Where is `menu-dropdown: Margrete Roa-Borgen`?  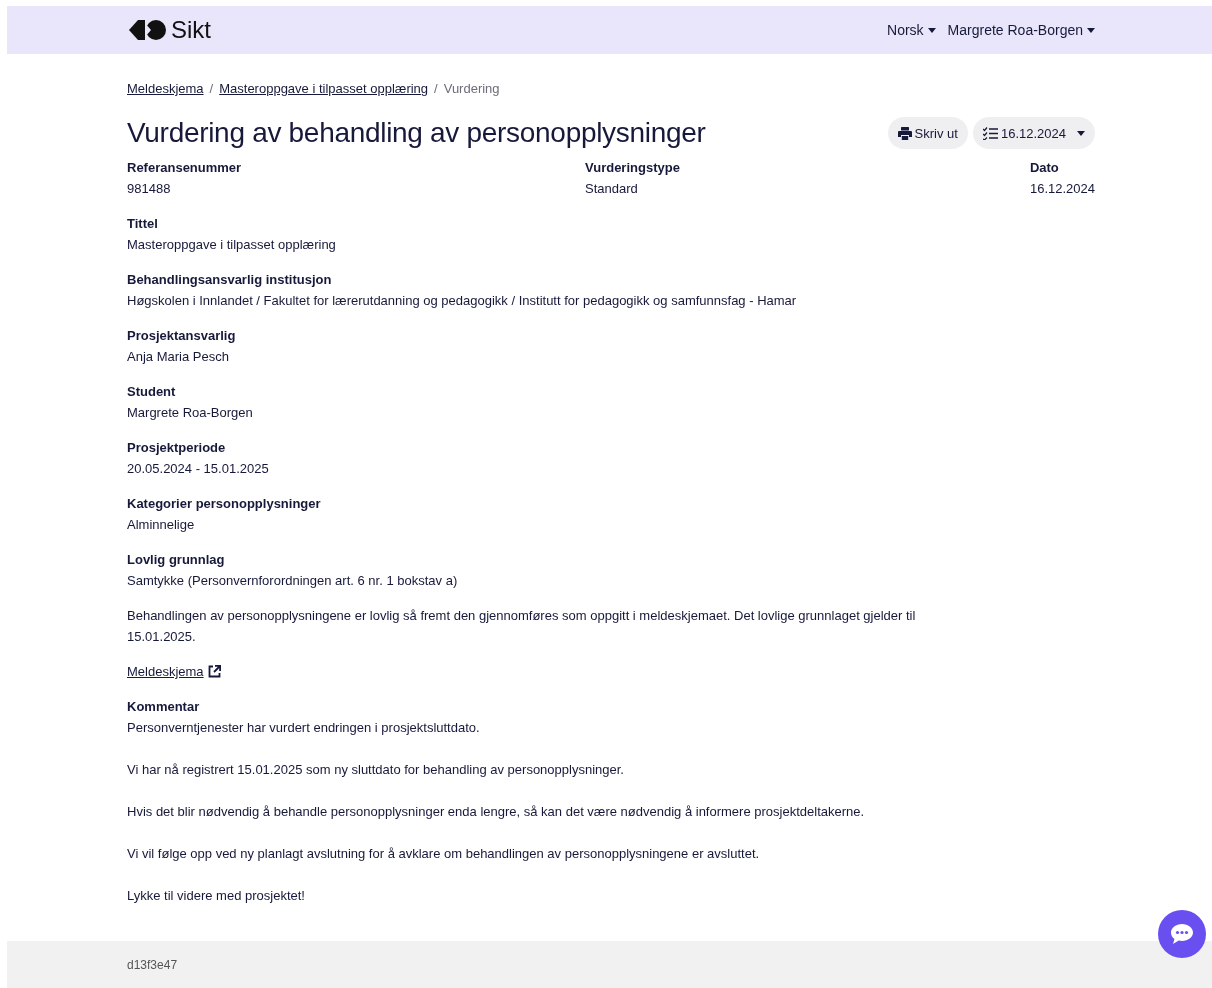 menu-dropdown: Margrete Roa-Borgen is located at coordinates (1021, 30).